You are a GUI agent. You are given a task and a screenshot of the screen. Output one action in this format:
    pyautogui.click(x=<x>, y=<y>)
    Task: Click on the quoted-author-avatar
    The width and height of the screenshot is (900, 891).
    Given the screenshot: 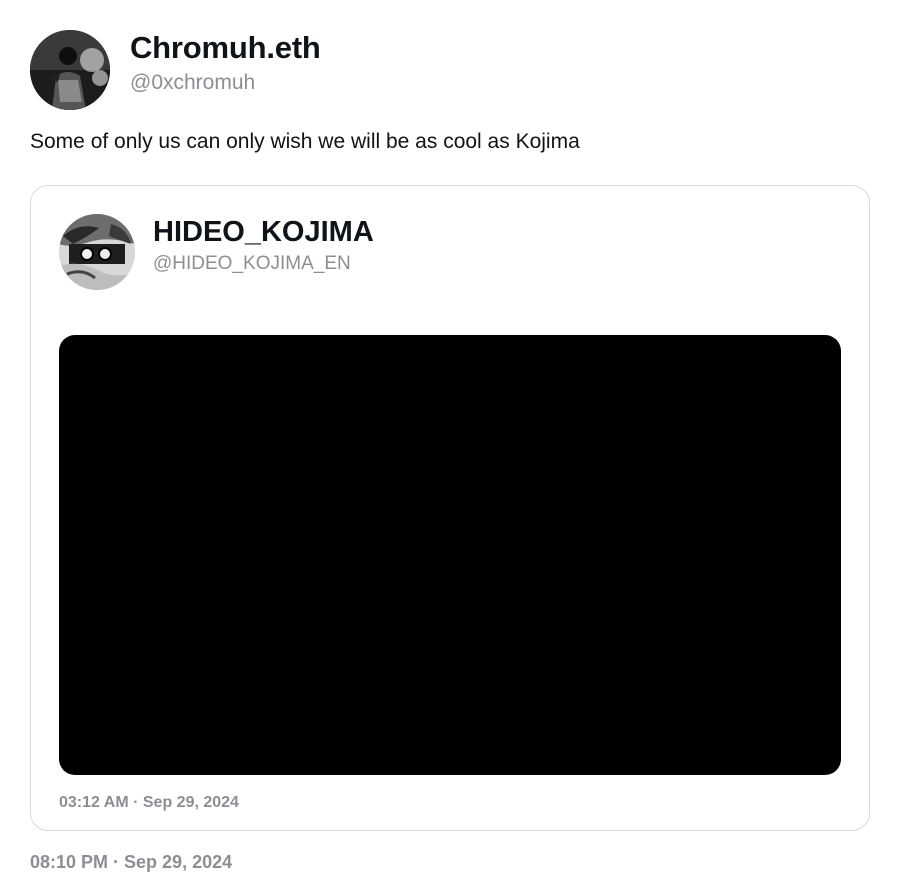 What is the action you would take?
    pyautogui.click(x=97, y=252)
    